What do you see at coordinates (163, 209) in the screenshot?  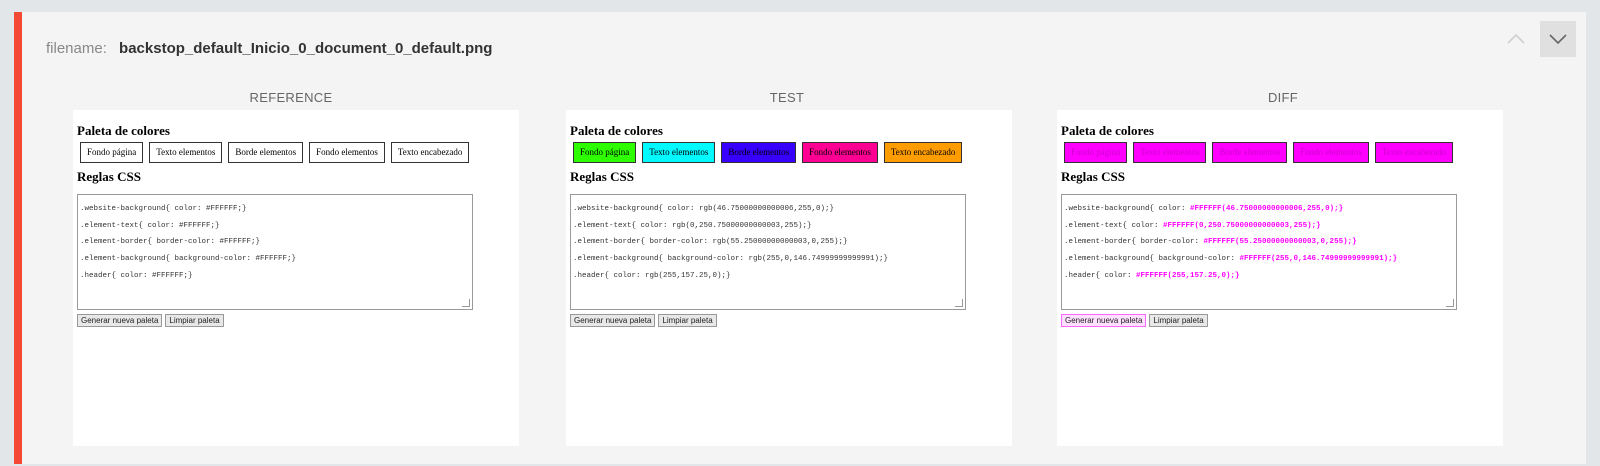 I see `css-rule-line: .website-background{ color: #FFFFFF;}` at bounding box center [163, 209].